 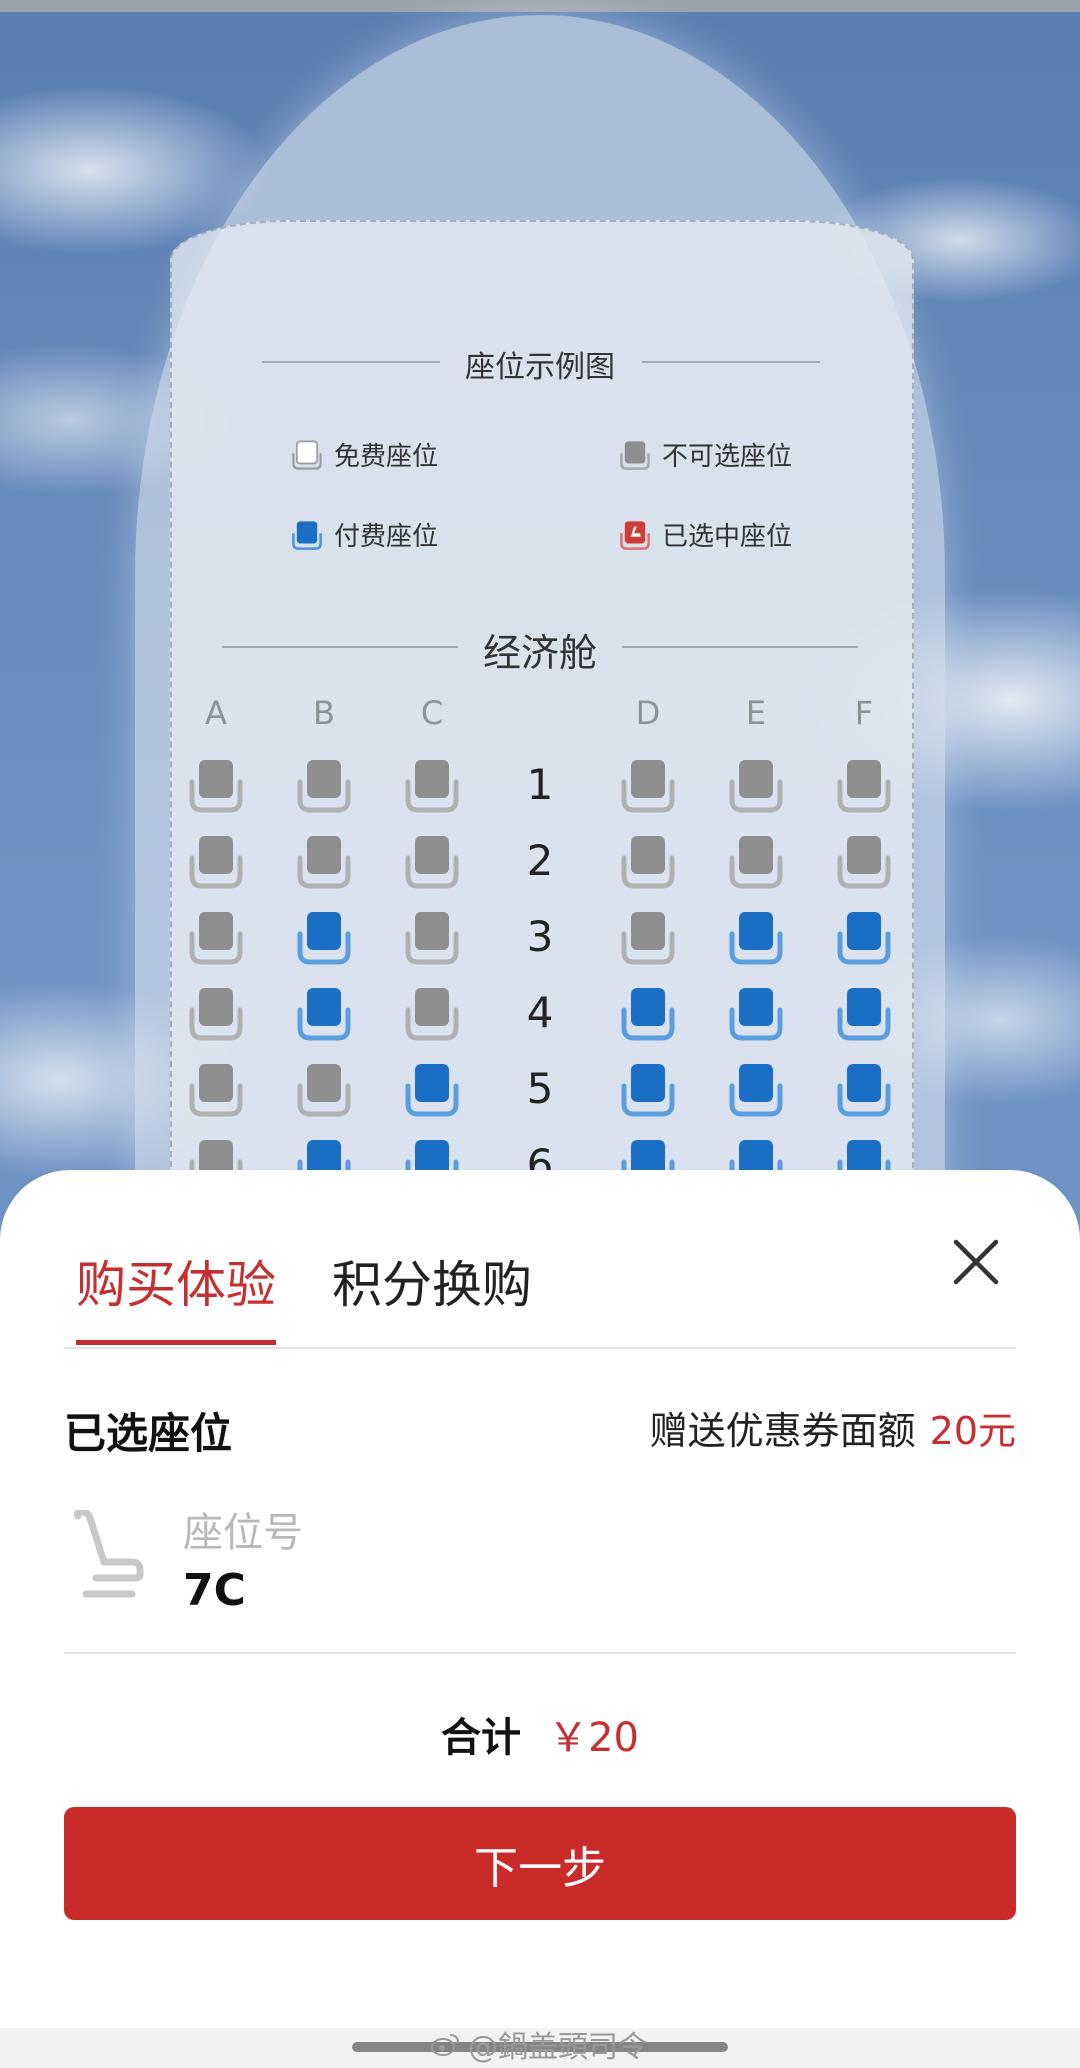 What do you see at coordinates (176, 1281) in the screenshot?
I see `tab-buy-experience: 购买体验` at bounding box center [176, 1281].